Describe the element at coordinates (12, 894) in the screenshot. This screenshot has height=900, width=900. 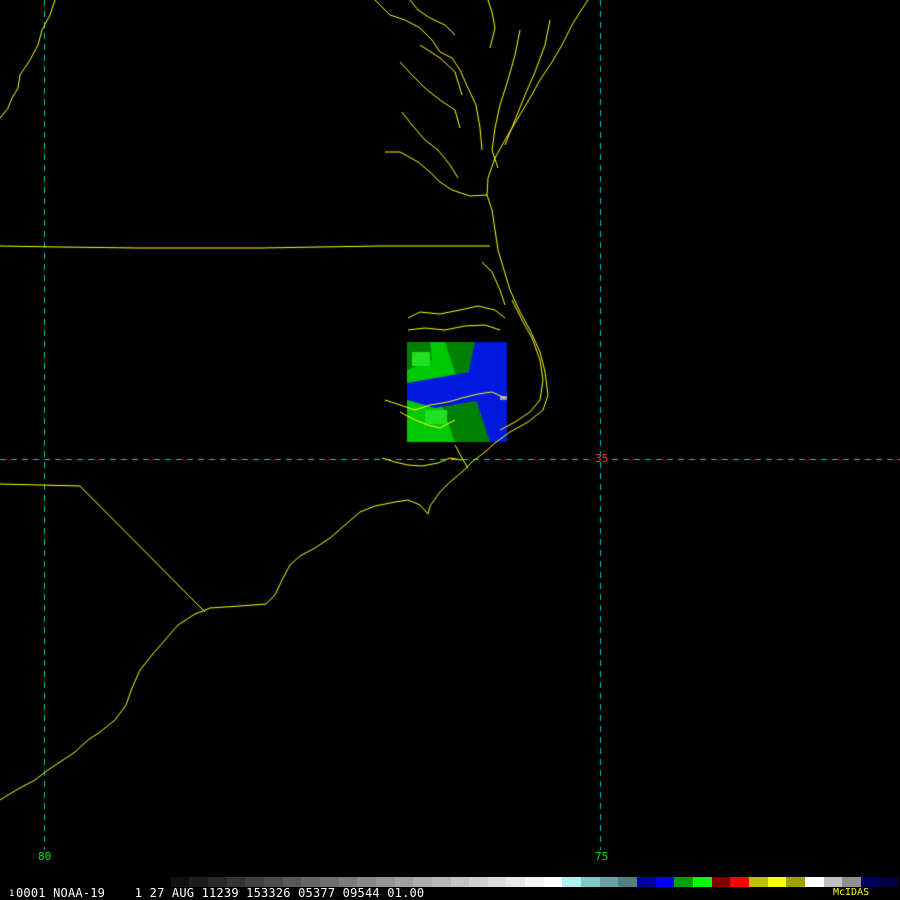
I see `frame-number: 1` at that location.